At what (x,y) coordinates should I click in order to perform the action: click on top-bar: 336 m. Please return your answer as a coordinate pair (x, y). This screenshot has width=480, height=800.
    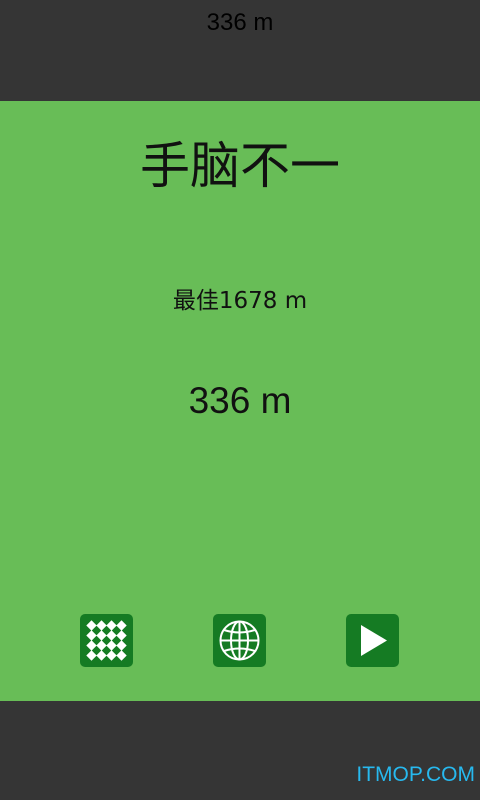
    Looking at the image, I should click on (240, 50).